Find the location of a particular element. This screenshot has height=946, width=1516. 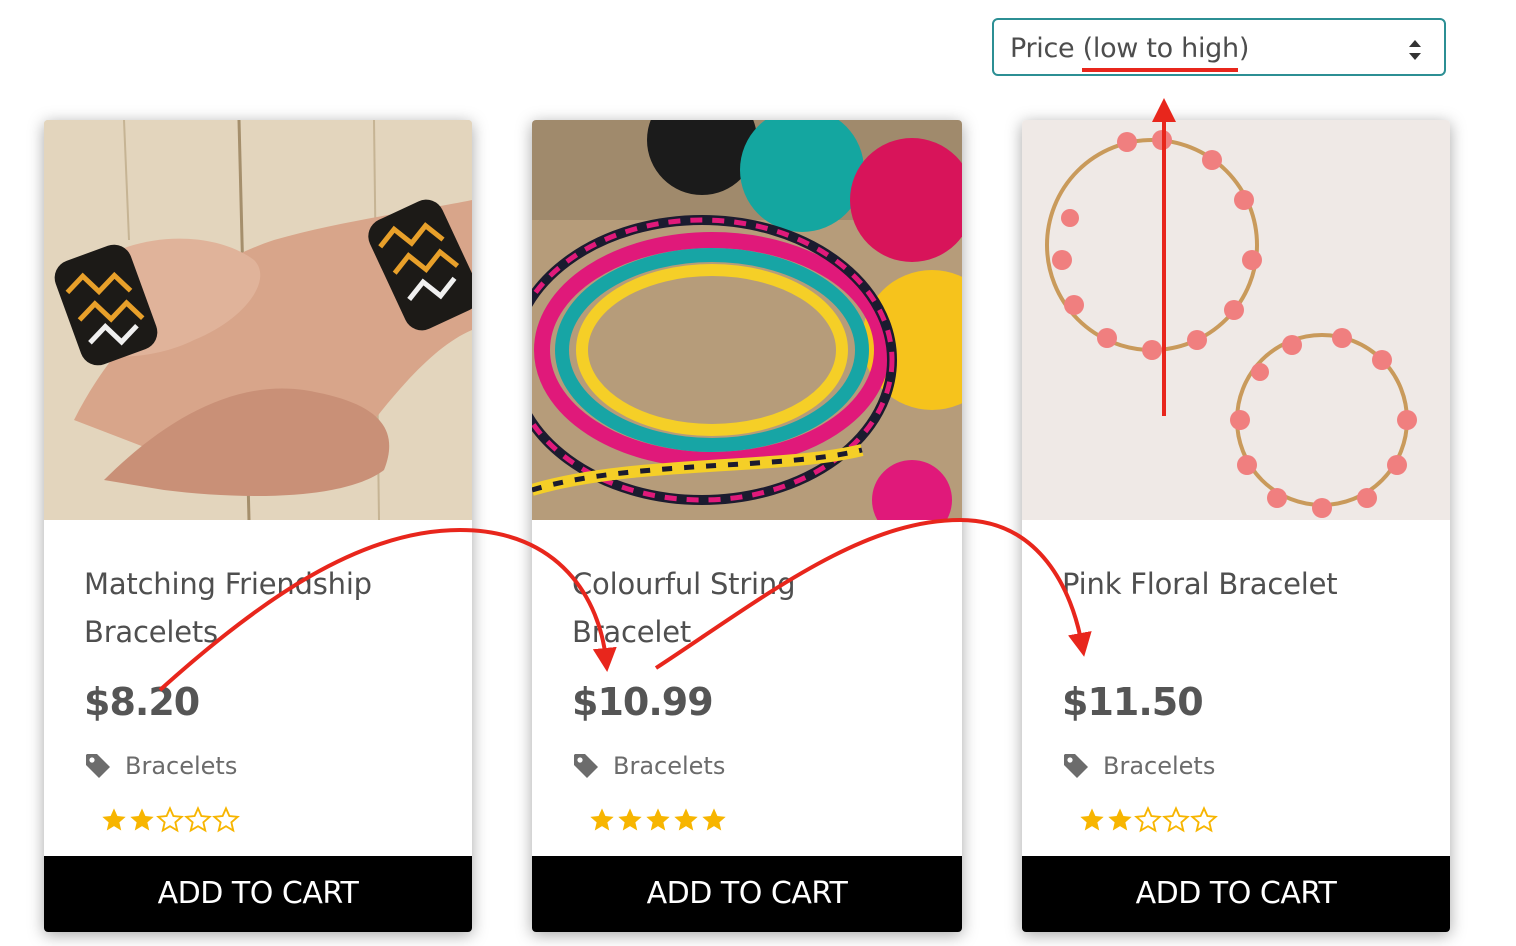

product-title: Colourful String Bracelet is located at coordinates (742, 608).